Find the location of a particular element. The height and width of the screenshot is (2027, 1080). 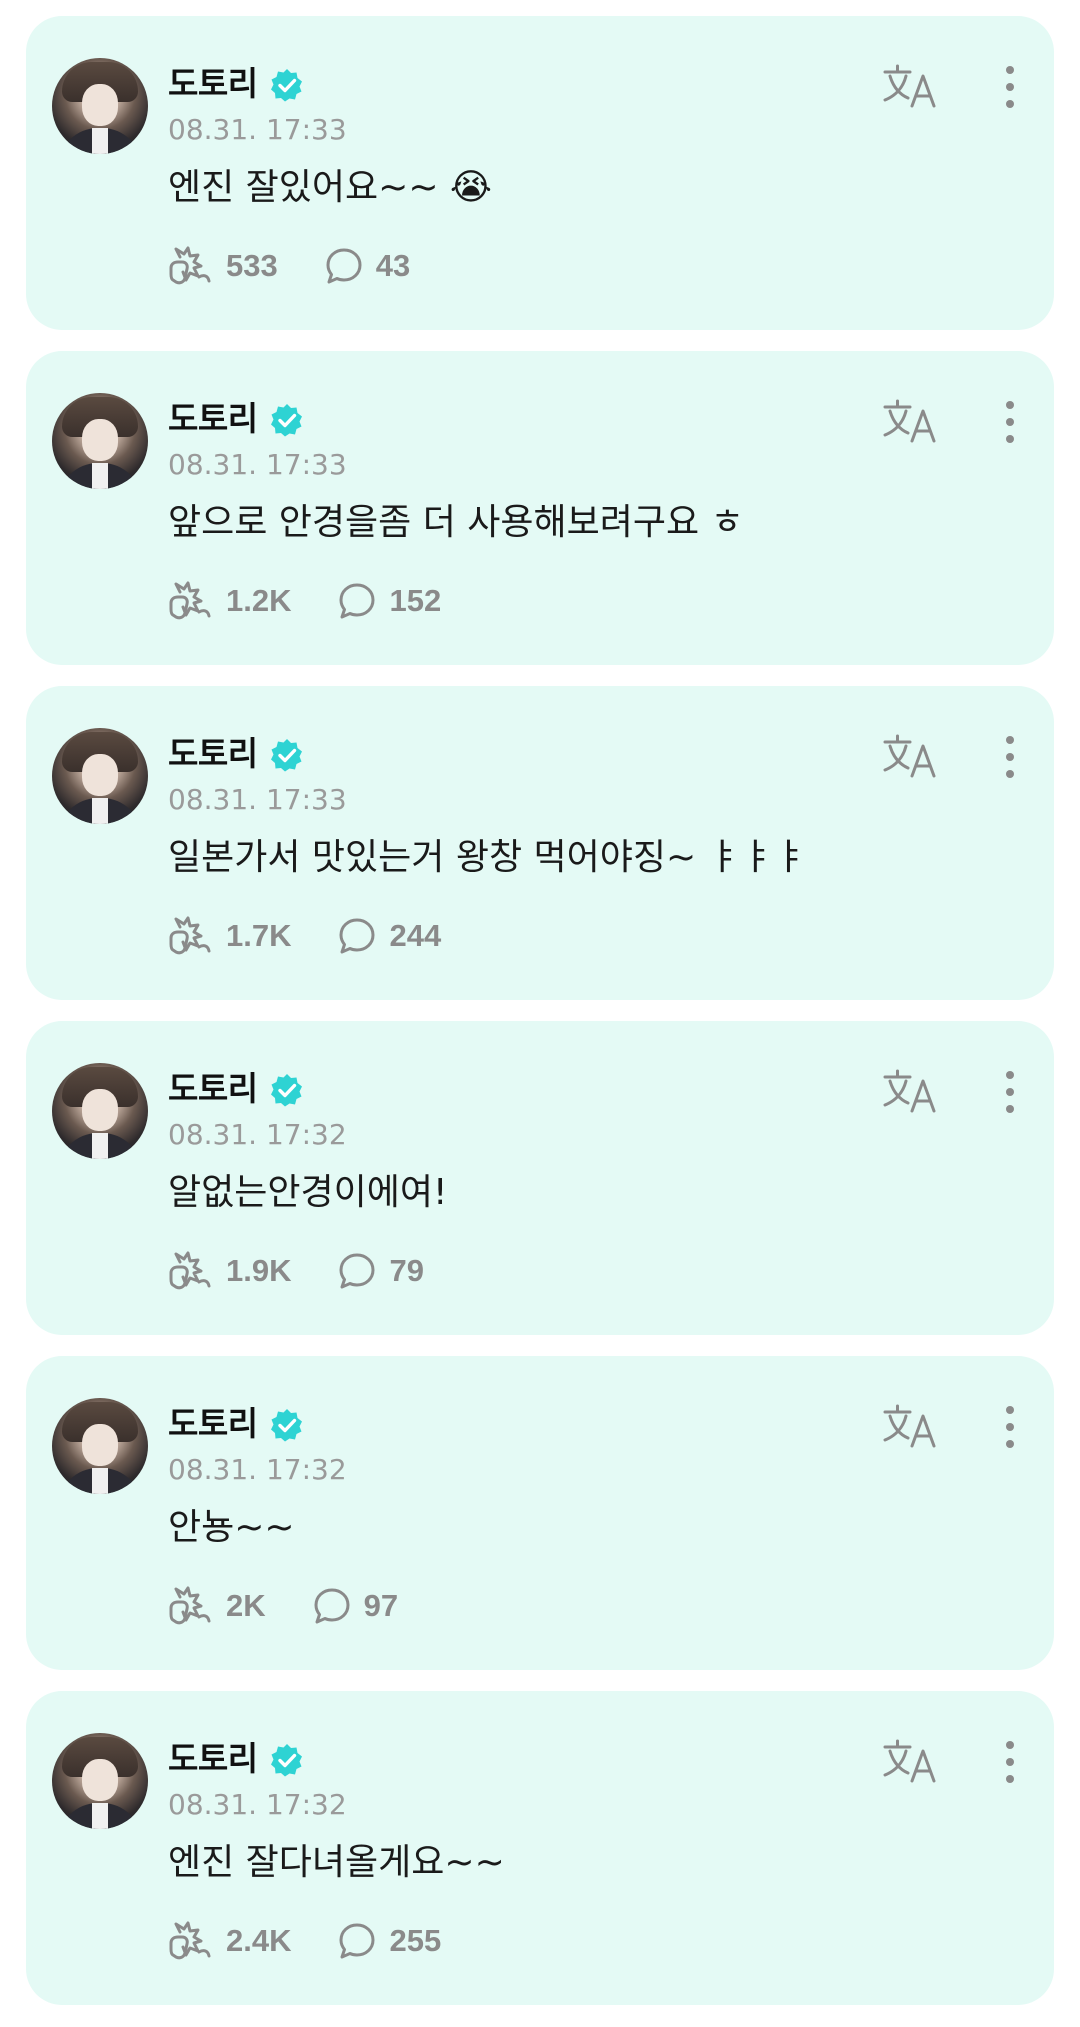

comment-count: 97 is located at coordinates (381, 1605).